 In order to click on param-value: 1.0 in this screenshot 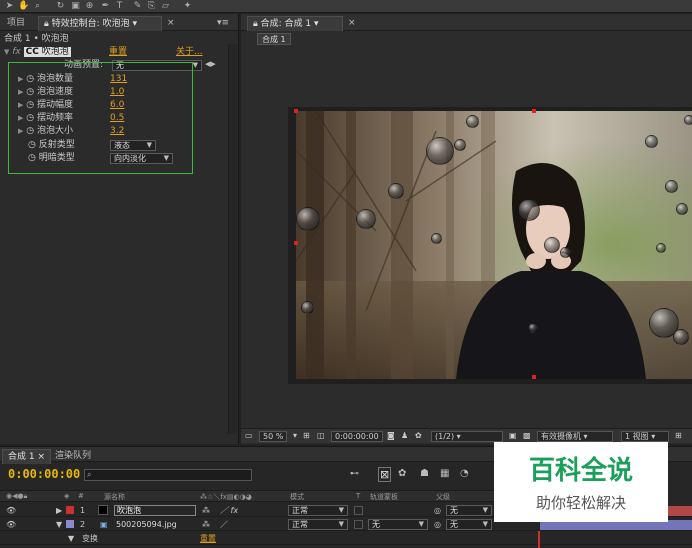, I will do `click(117, 92)`.